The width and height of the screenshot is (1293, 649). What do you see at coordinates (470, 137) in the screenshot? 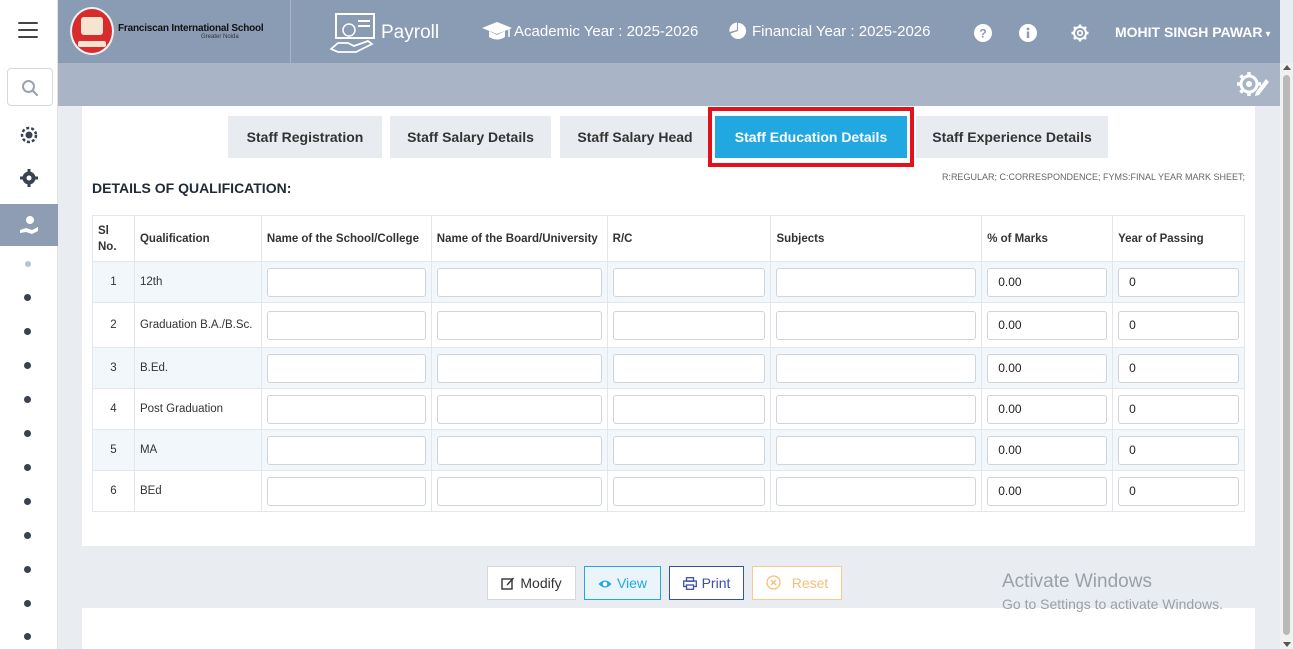
I see `tab-staff-salary-details: Staff Salary Details` at bounding box center [470, 137].